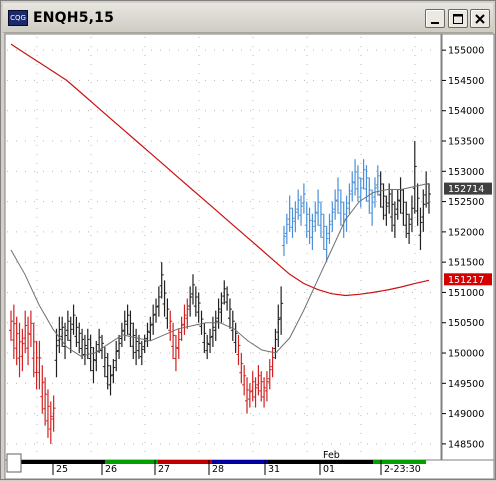 The height and width of the screenshot is (481, 496). Describe the element at coordinates (14, 463) in the screenshot. I see `scroll-handle` at that location.